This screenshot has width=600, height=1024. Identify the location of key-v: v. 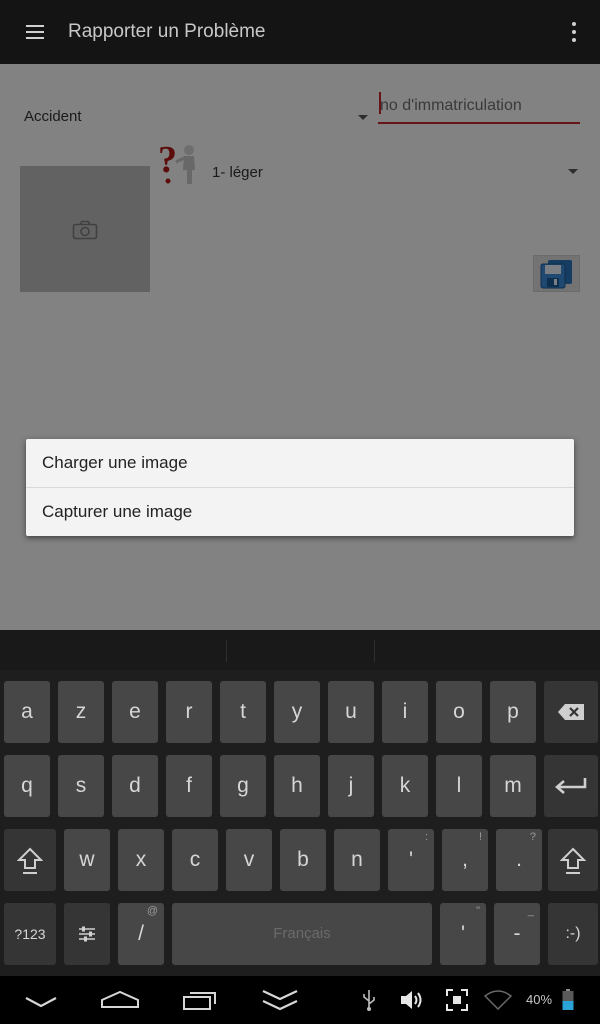
(249, 860).